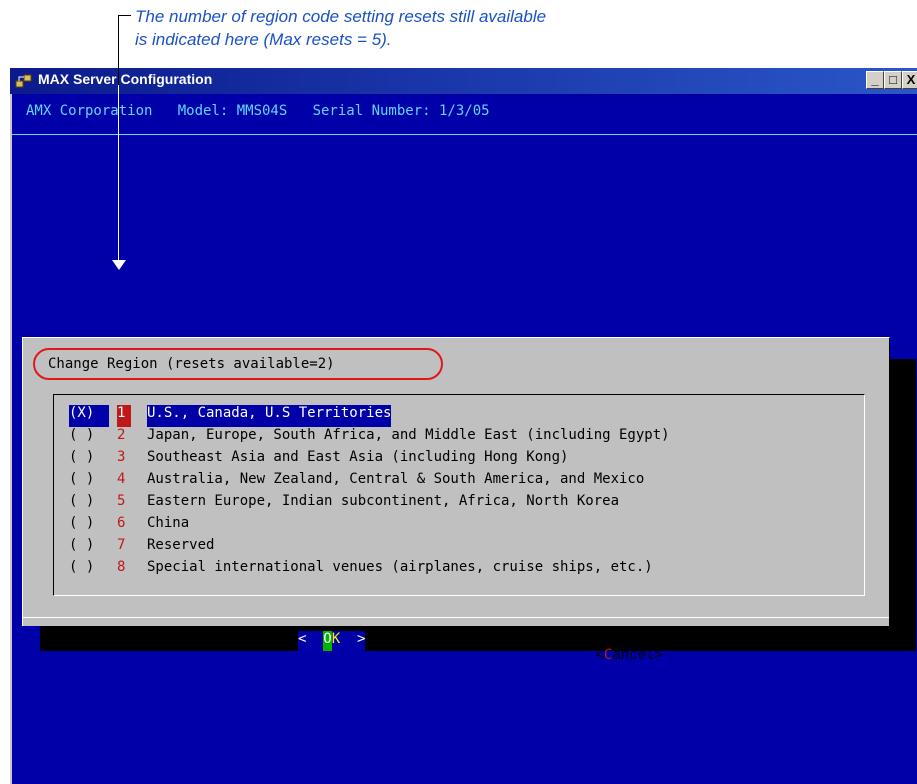 The image size is (917, 784). Describe the element at coordinates (129, 526) in the screenshot. I see `region-option-6: ( ) 6 China` at that location.